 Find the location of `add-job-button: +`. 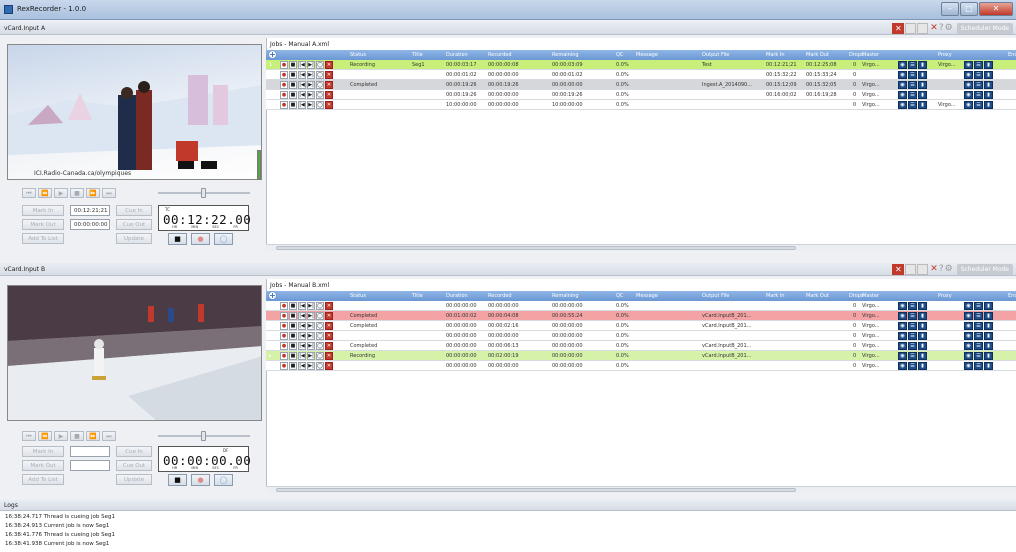

add-job-button: + is located at coordinates (272, 295).